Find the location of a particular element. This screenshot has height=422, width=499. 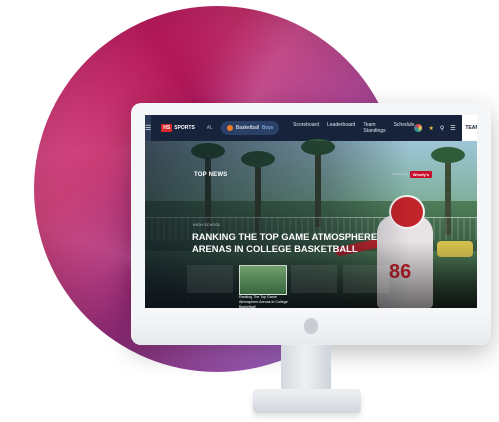

state-selector: AL is located at coordinates (210, 128).